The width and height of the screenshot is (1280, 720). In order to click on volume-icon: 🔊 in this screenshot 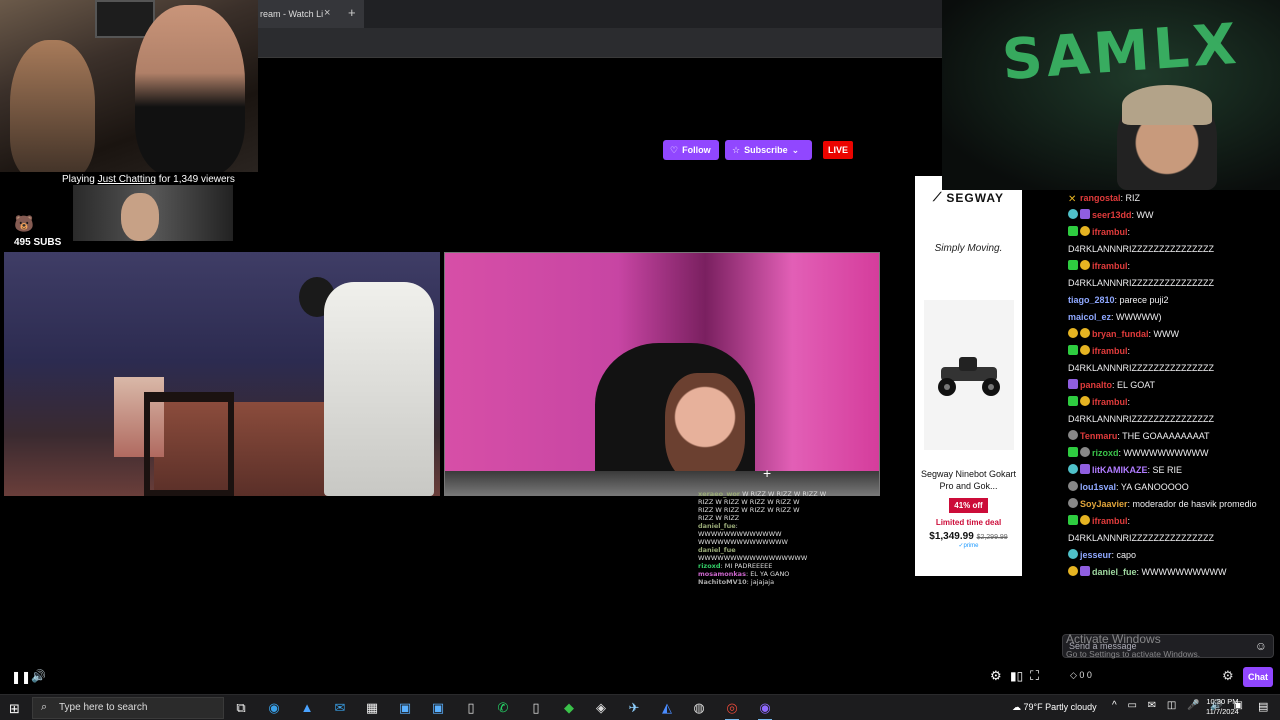, I will do `click(38, 676)`.